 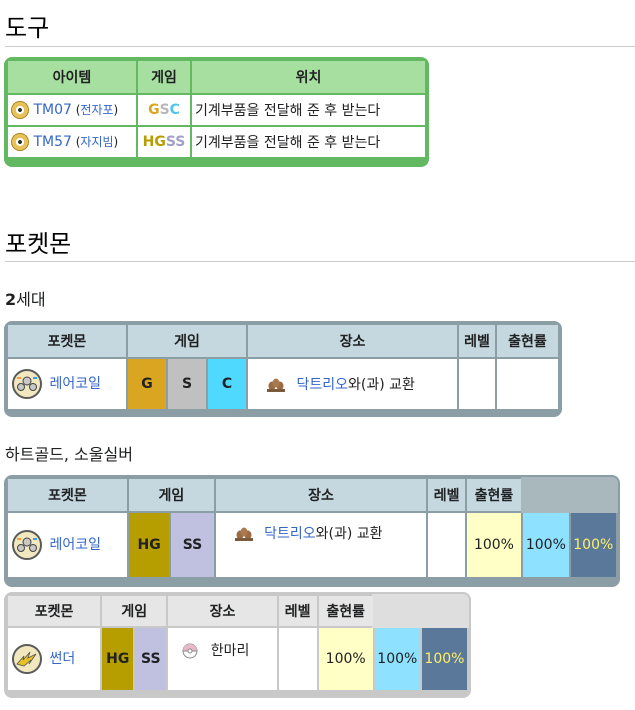 I want to click on game-silver-label: S, so click(x=164, y=110).